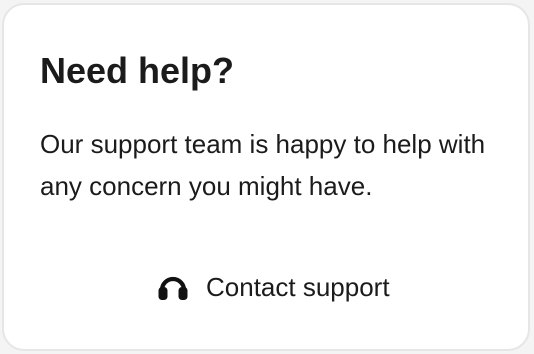 The width and height of the screenshot is (534, 354). I want to click on card-title: Need help?, so click(137, 70).